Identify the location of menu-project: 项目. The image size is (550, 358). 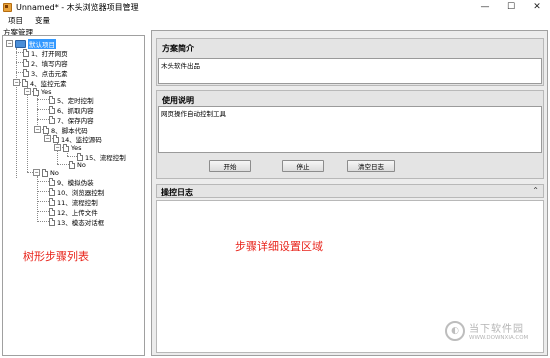
(15, 20).